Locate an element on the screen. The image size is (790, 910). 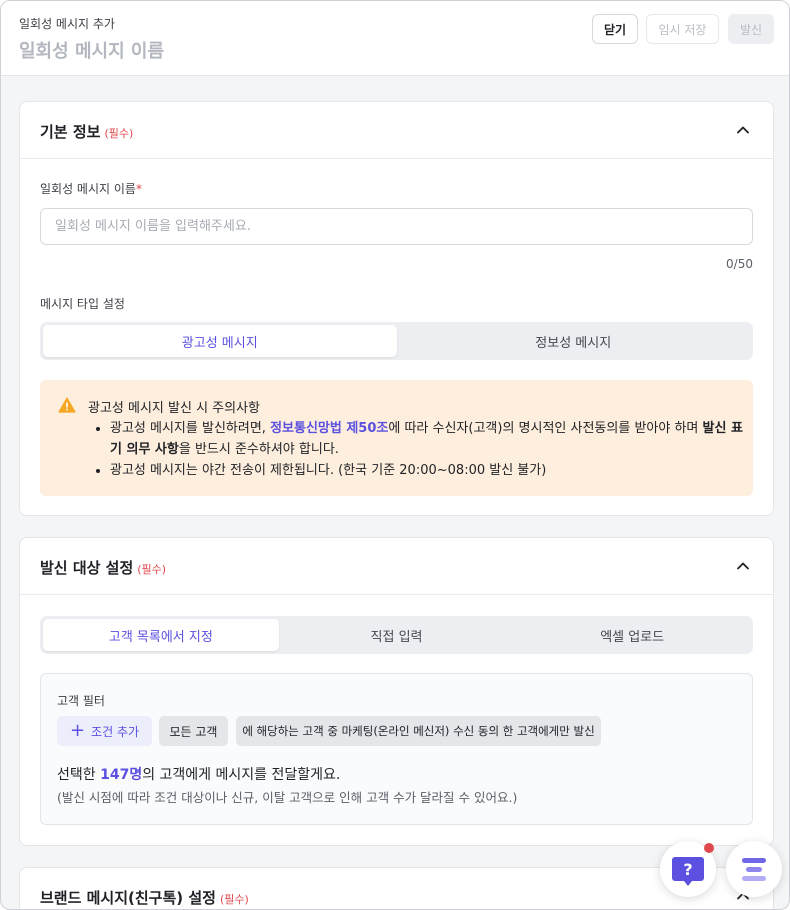
selected-count: 147명 is located at coordinates (121, 775).